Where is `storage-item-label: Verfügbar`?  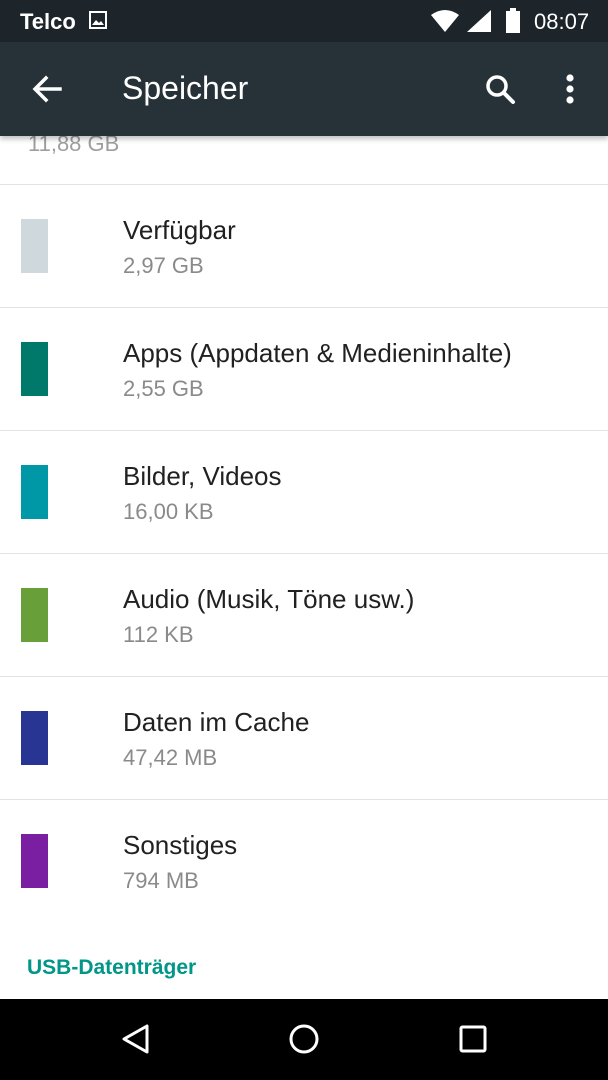
storage-item-label: Verfügbar is located at coordinates (179, 230).